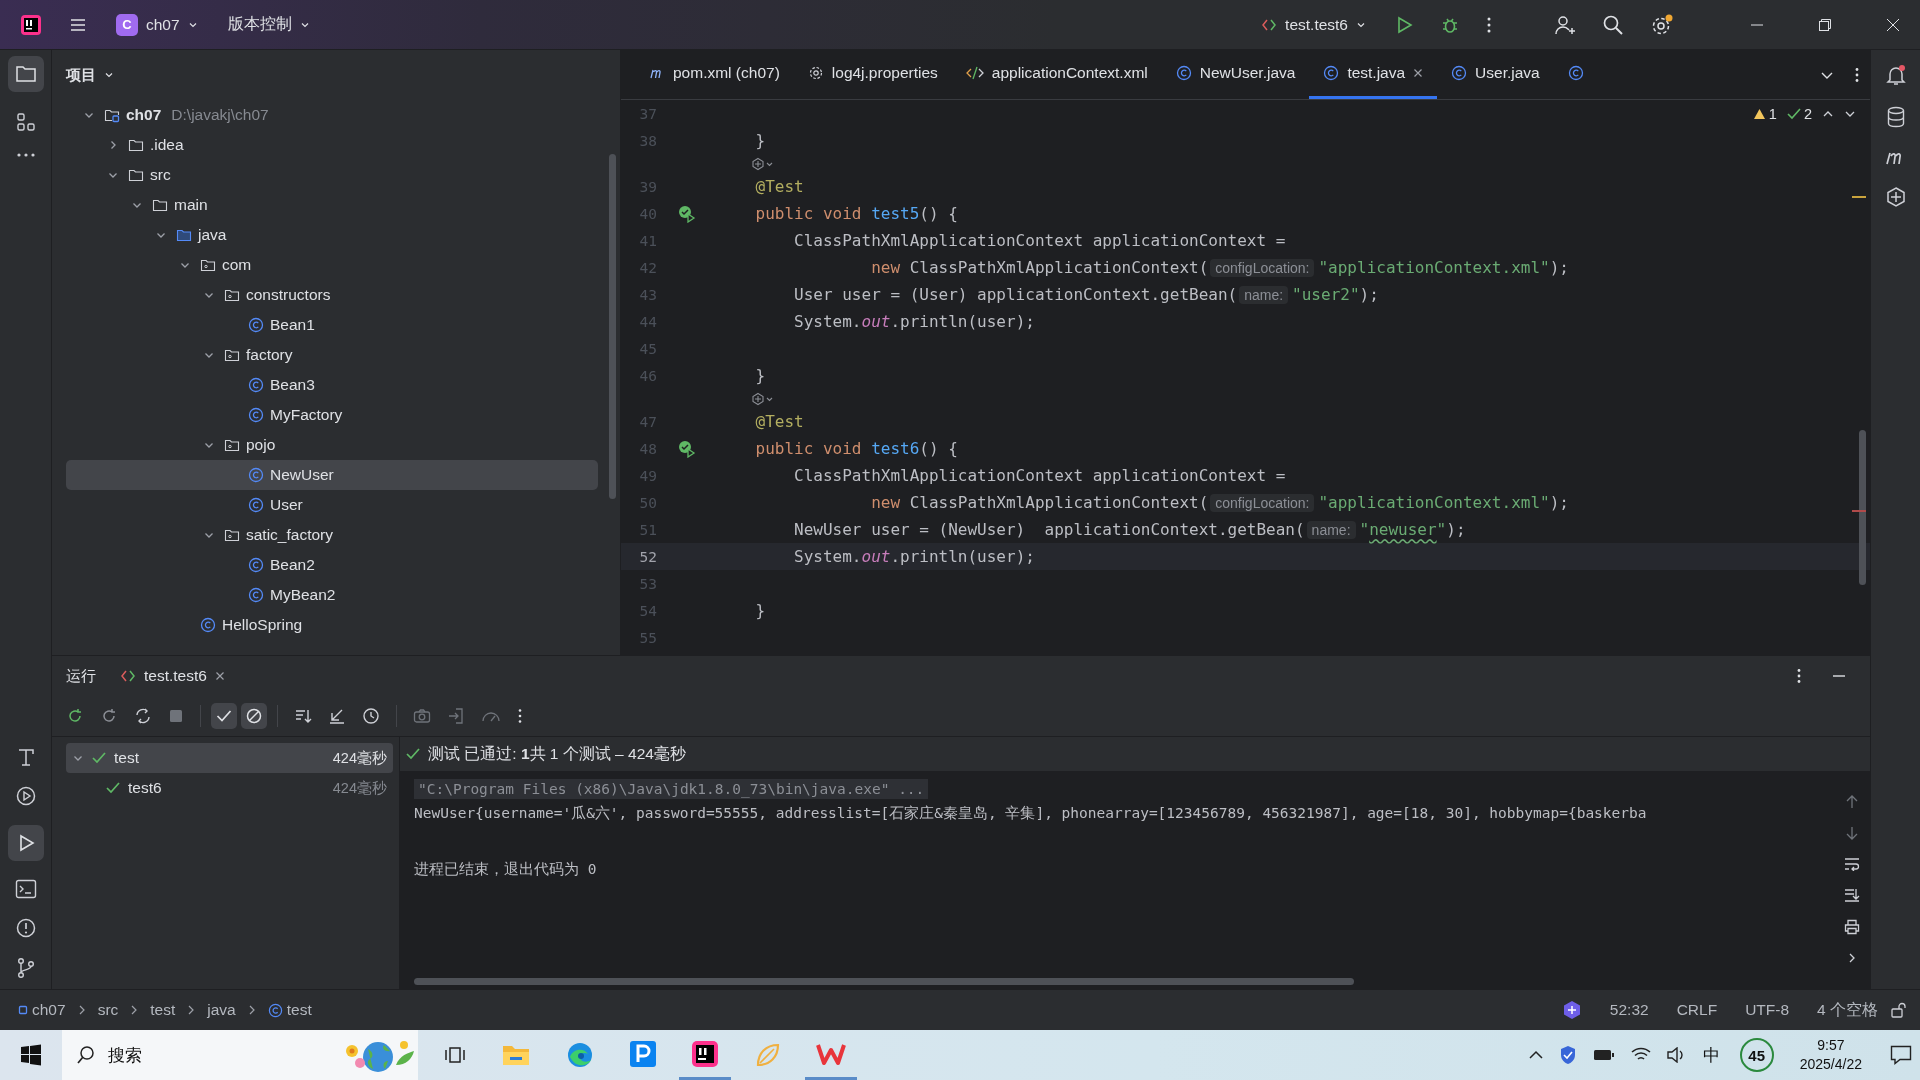 This screenshot has height=1080, width=1920. Describe the element at coordinates (268, 24) in the screenshot. I see `vcs-menu: 版本控制` at that location.